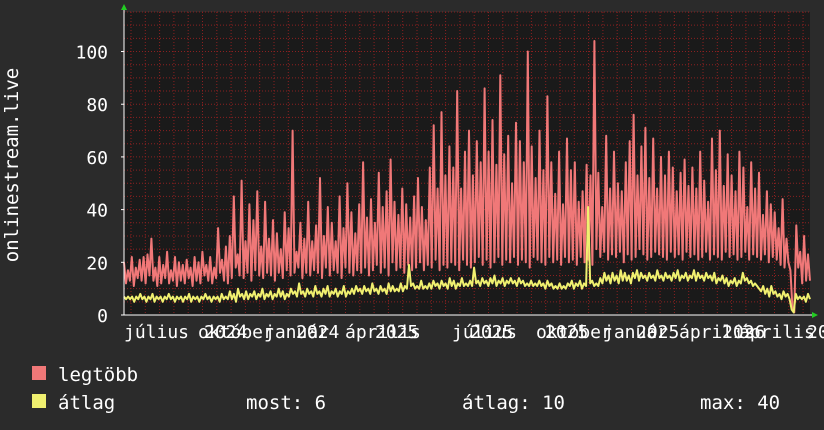 The width and height of the screenshot is (824, 430). I want to click on y-tick-label: 20, so click(97, 263).